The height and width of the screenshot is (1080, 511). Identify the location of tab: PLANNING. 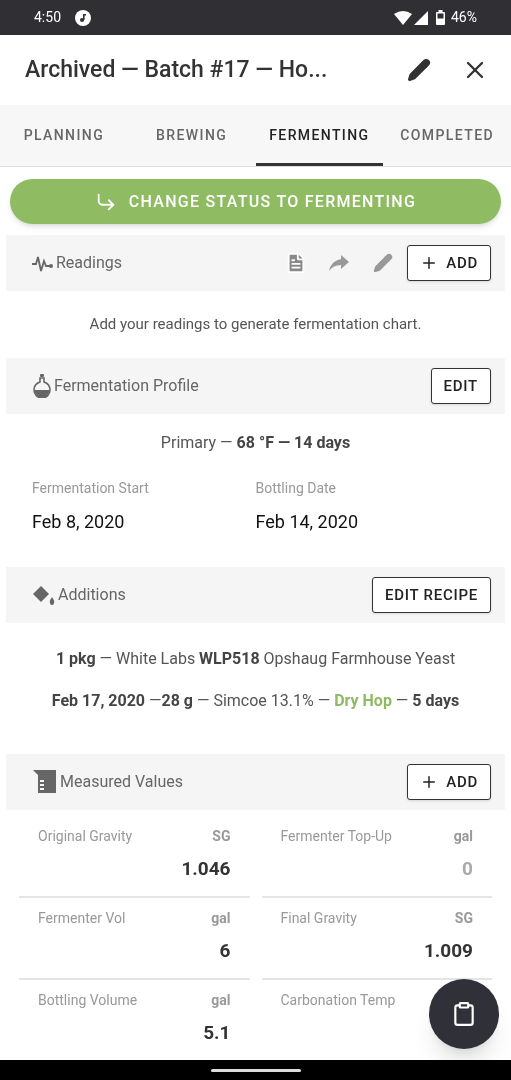
(64, 135).